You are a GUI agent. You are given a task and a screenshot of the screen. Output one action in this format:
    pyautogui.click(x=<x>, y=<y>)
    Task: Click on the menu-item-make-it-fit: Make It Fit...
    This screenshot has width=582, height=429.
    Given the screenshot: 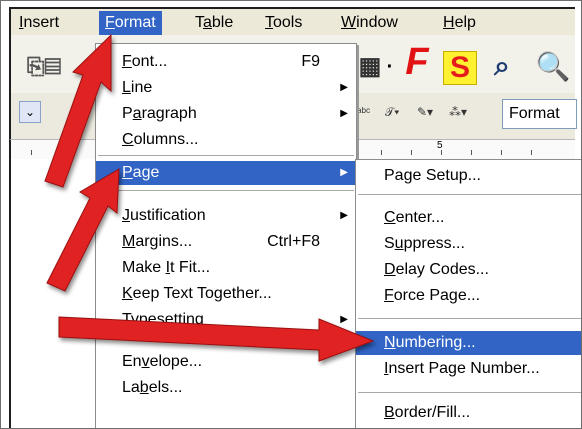 What is the action you would take?
    pyautogui.click(x=226, y=268)
    